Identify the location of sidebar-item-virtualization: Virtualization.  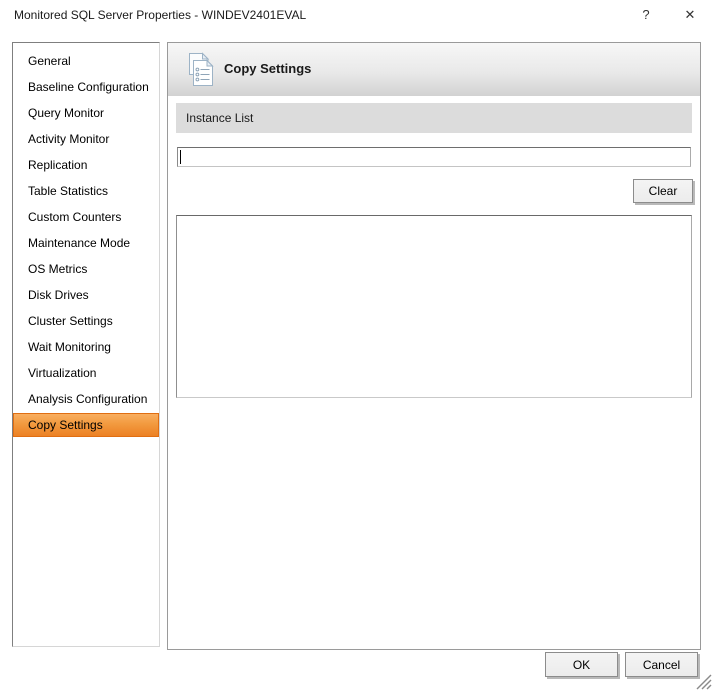
(86, 373).